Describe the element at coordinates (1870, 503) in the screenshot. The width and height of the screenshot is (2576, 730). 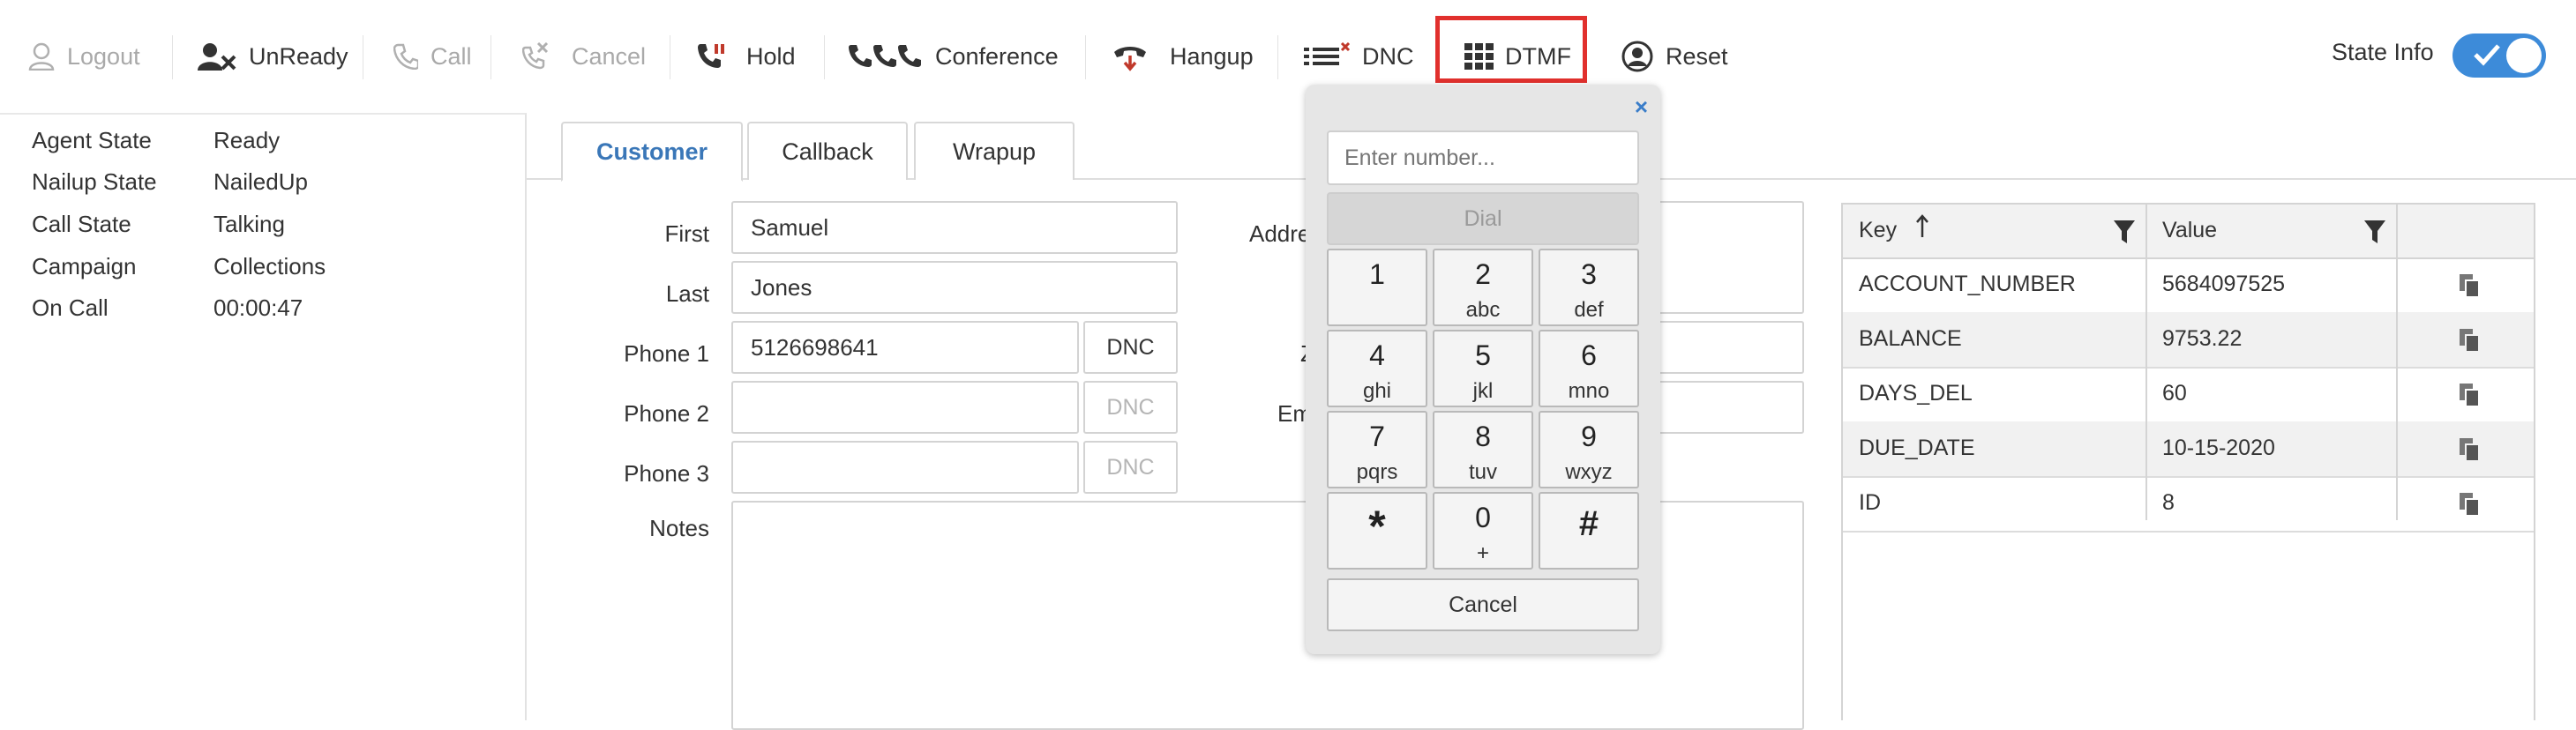
I see `row-key: ID` at that location.